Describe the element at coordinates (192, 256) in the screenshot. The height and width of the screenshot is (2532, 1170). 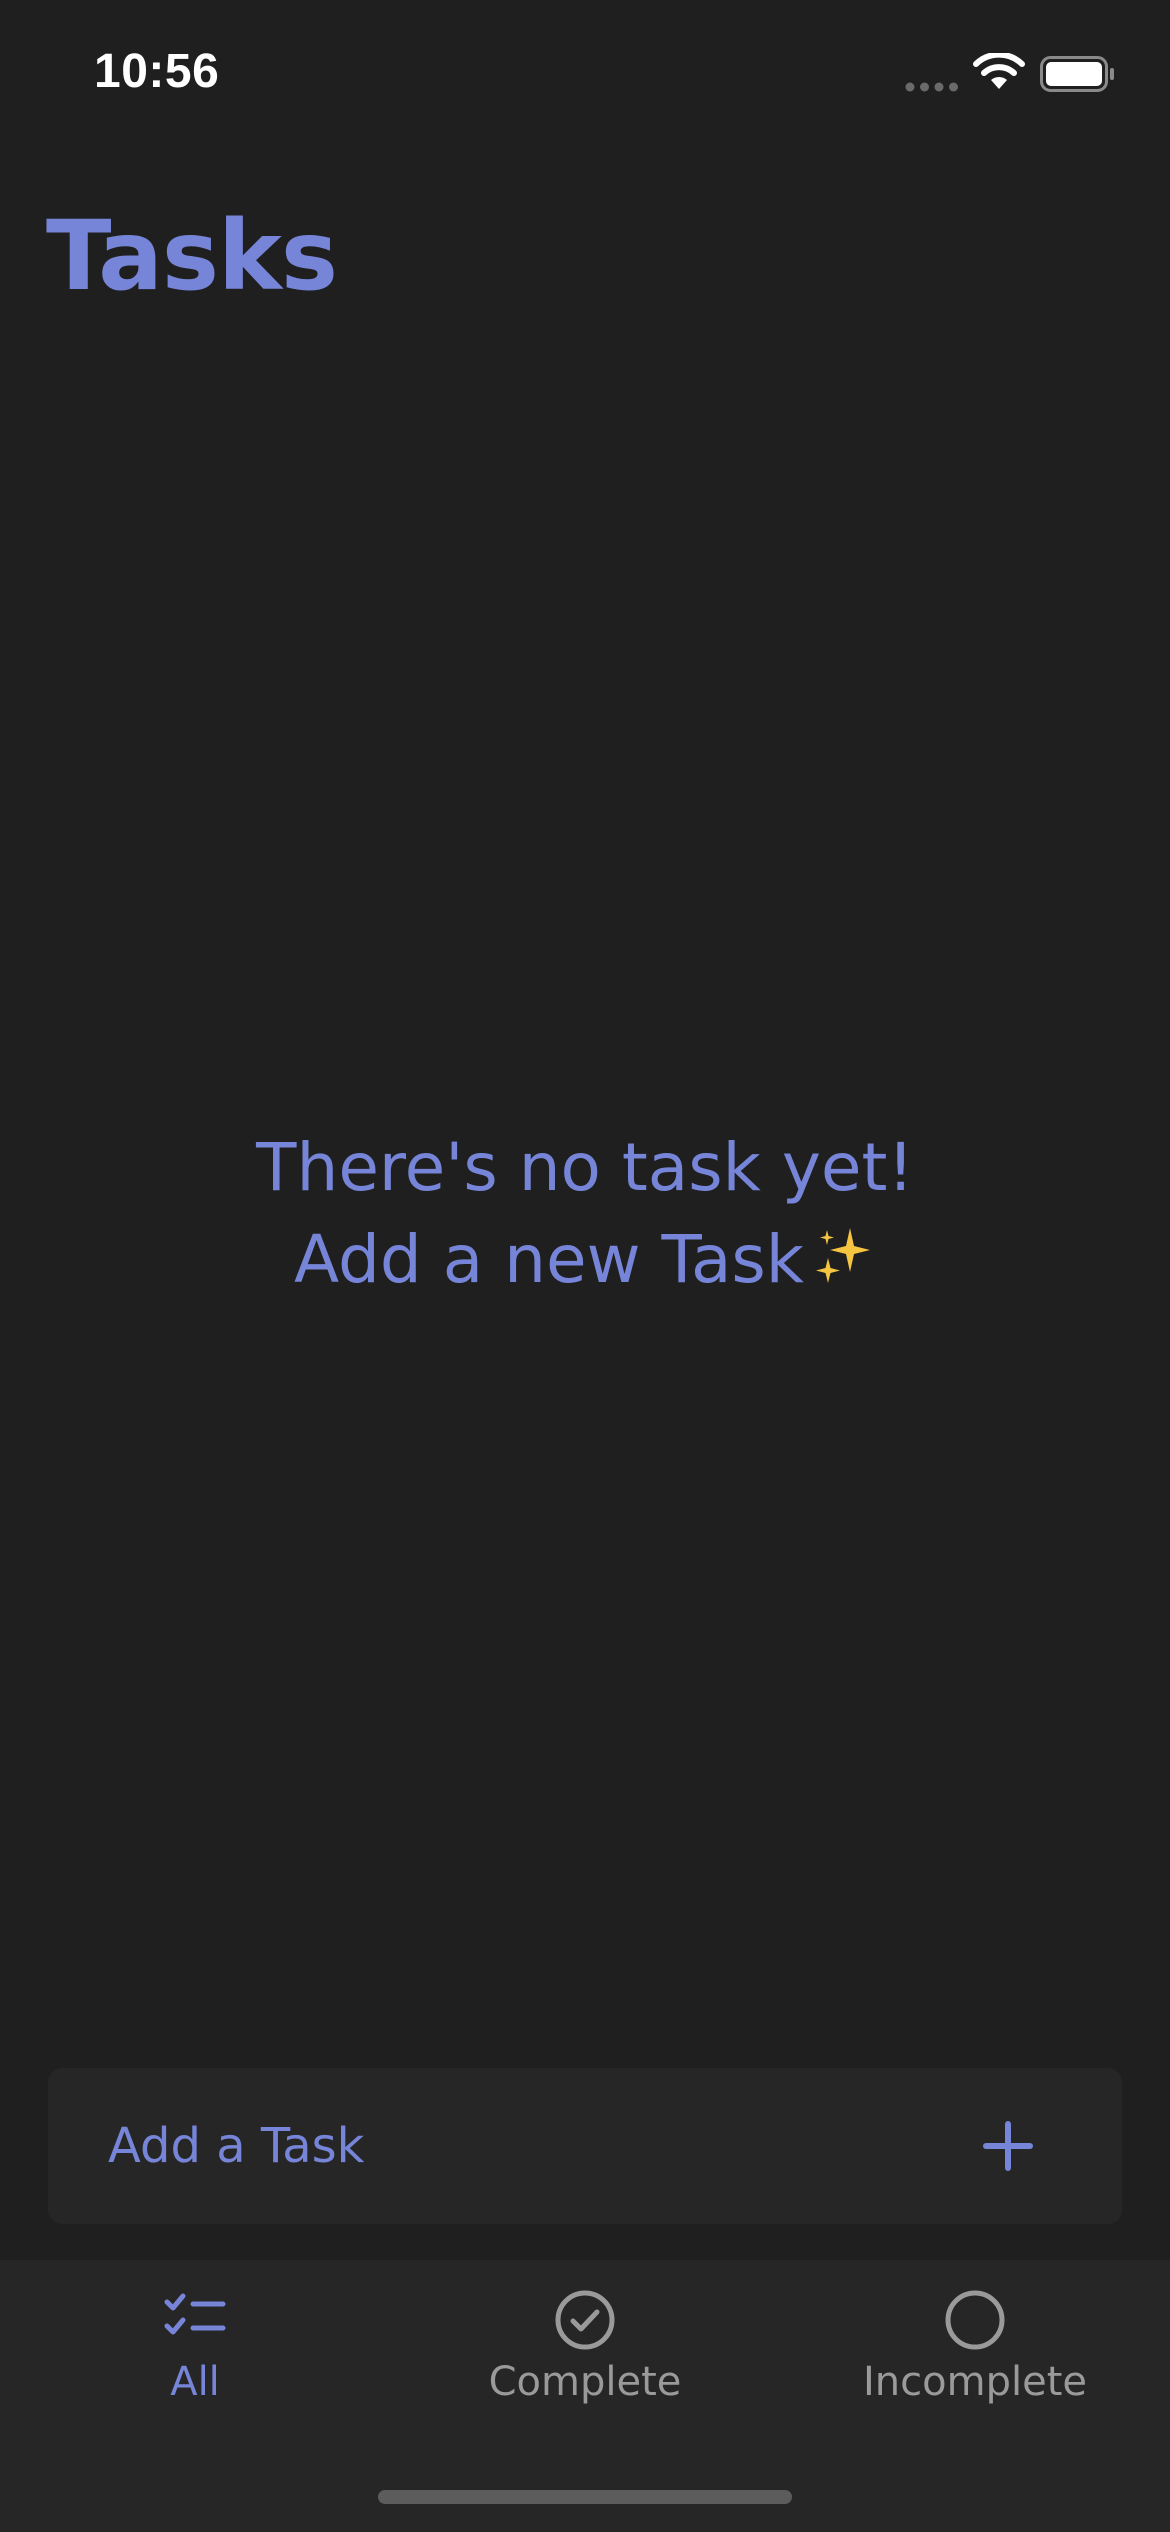
I see `page-title: Tasks` at that location.